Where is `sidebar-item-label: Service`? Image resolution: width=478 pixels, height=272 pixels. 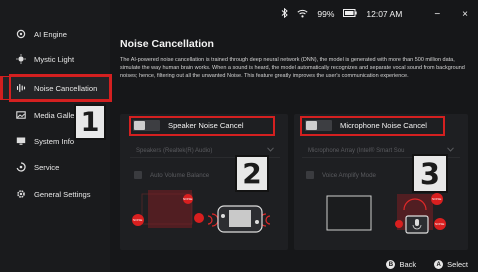
sidebar-item-label: Service is located at coordinates (47, 167).